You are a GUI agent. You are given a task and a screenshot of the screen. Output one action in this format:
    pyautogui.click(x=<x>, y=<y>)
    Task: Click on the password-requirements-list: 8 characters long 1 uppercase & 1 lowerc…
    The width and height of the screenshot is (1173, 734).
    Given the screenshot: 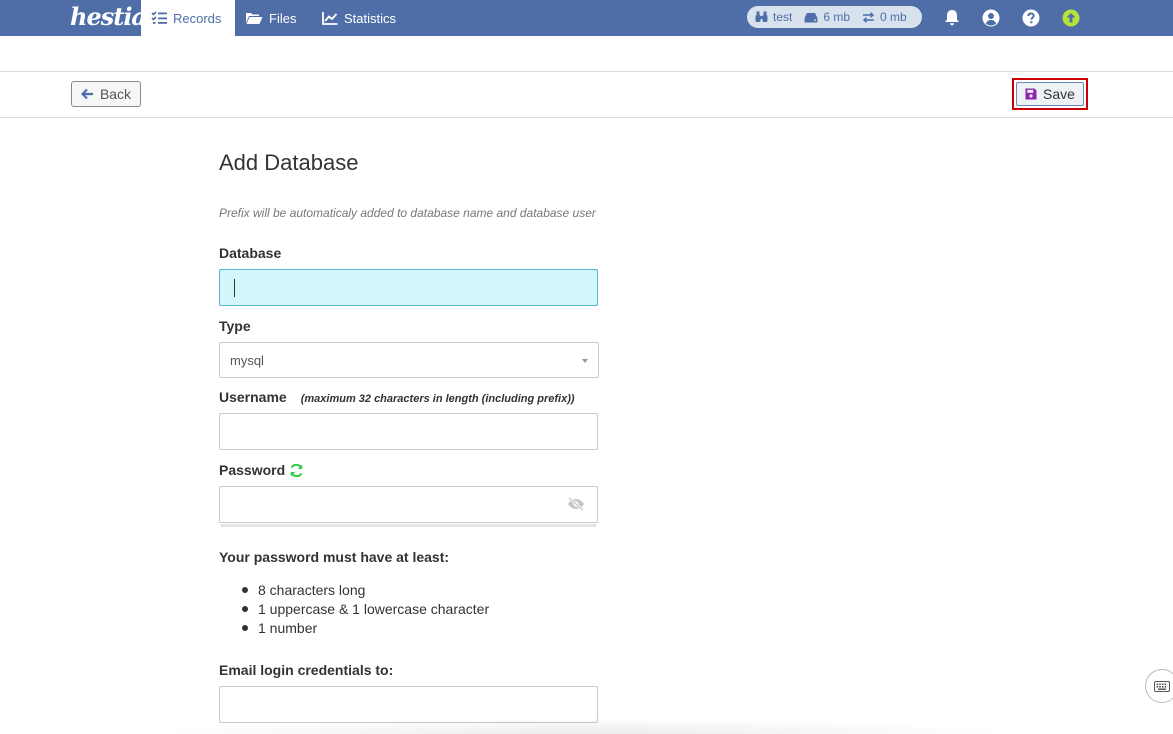 What is the action you would take?
    pyautogui.click(x=365, y=610)
    